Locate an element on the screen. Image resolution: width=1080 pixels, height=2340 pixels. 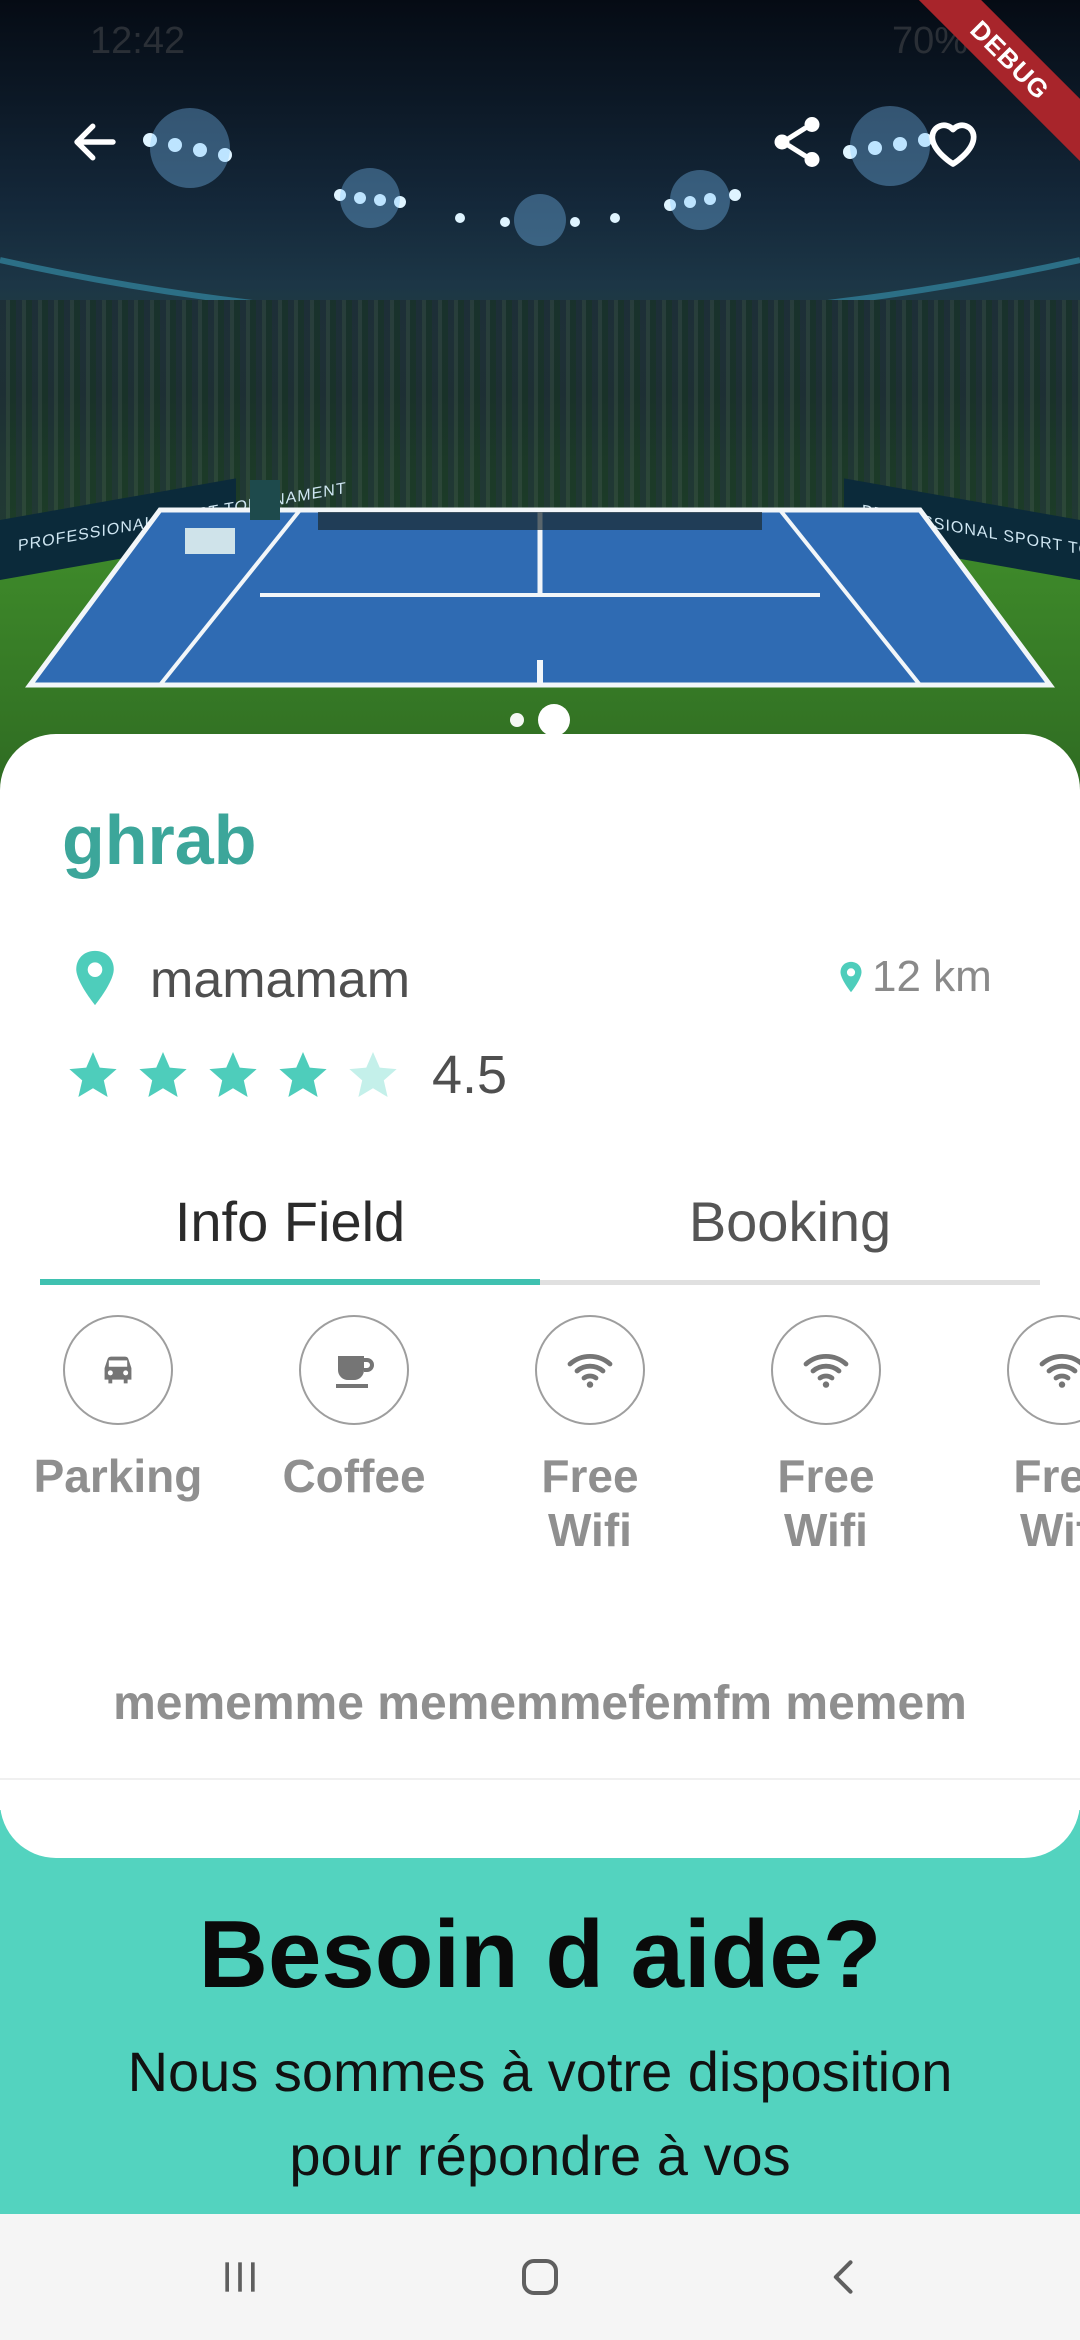
status-bar: 12:42 70% is located at coordinates (540, 43).